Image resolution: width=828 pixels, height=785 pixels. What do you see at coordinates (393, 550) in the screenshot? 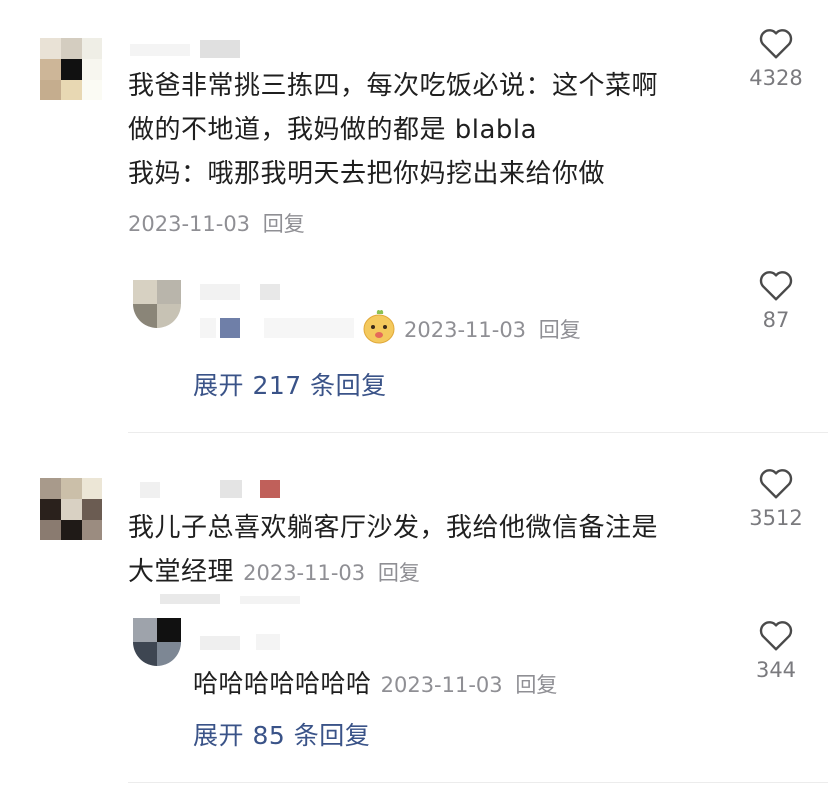
I see `comment-text: 我儿子总喜欢躺客厅沙发，我给他微信备注是 大堂经理 2023-11-03 回复` at bounding box center [393, 550].